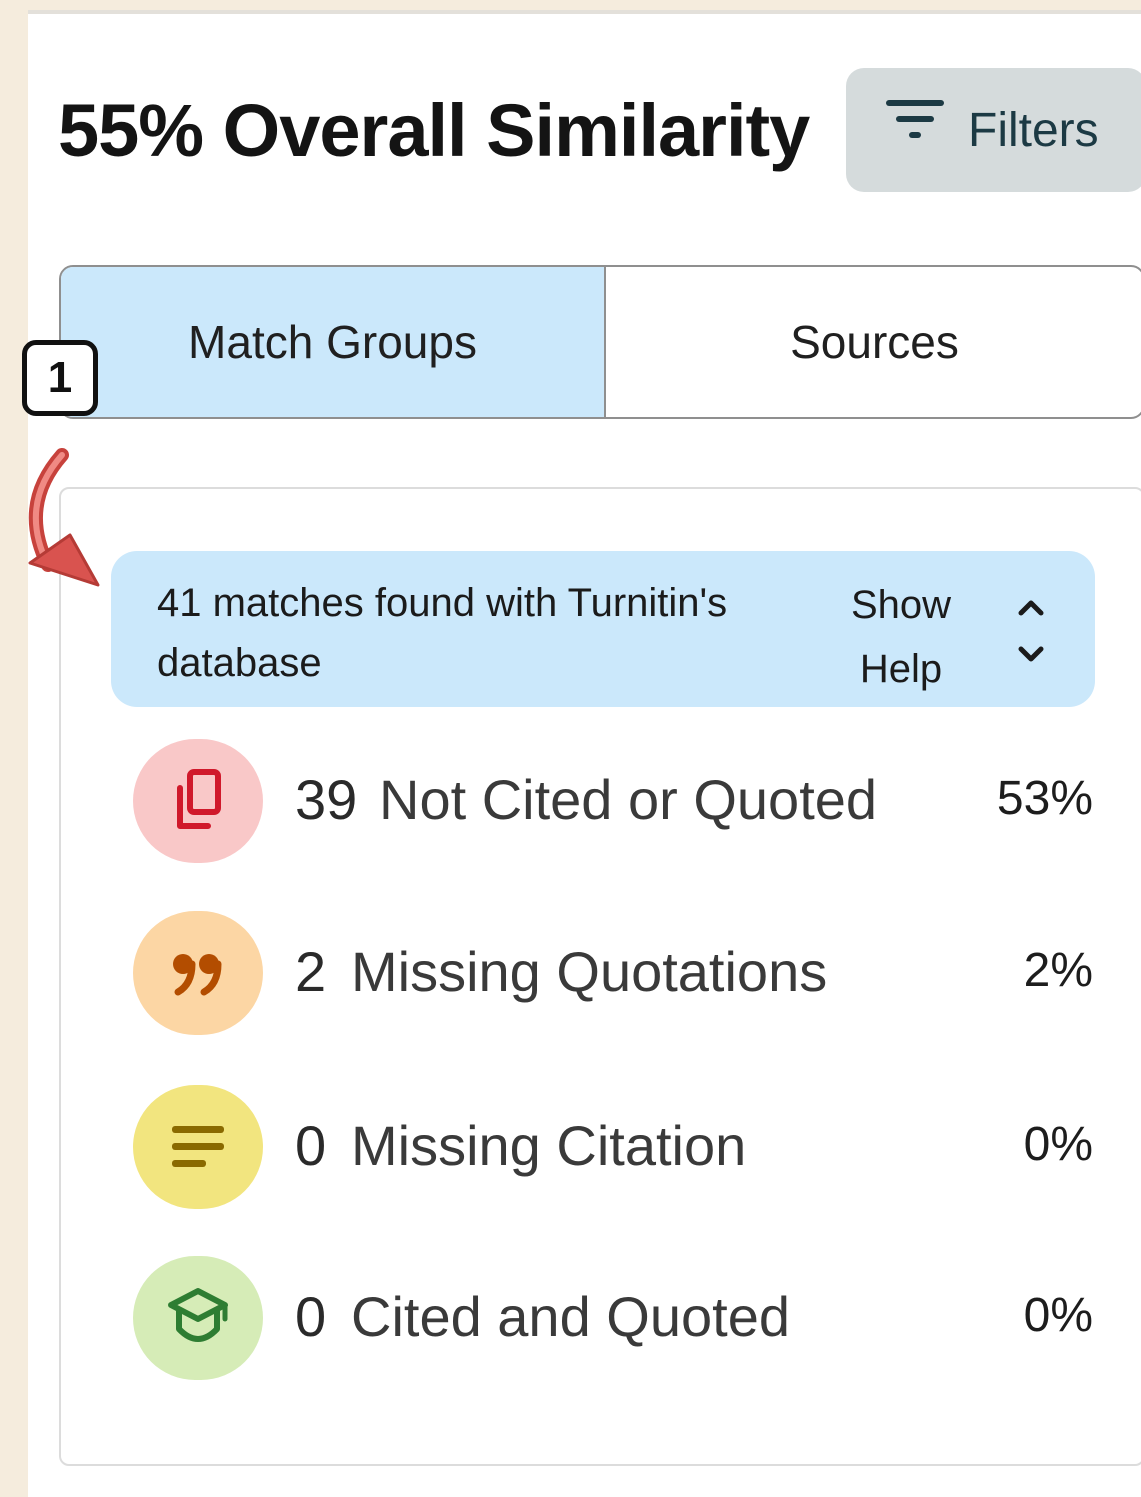  What do you see at coordinates (873, 342) in the screenshot?
I see `tab-sources: Sources` at bounding box center [873, 342].